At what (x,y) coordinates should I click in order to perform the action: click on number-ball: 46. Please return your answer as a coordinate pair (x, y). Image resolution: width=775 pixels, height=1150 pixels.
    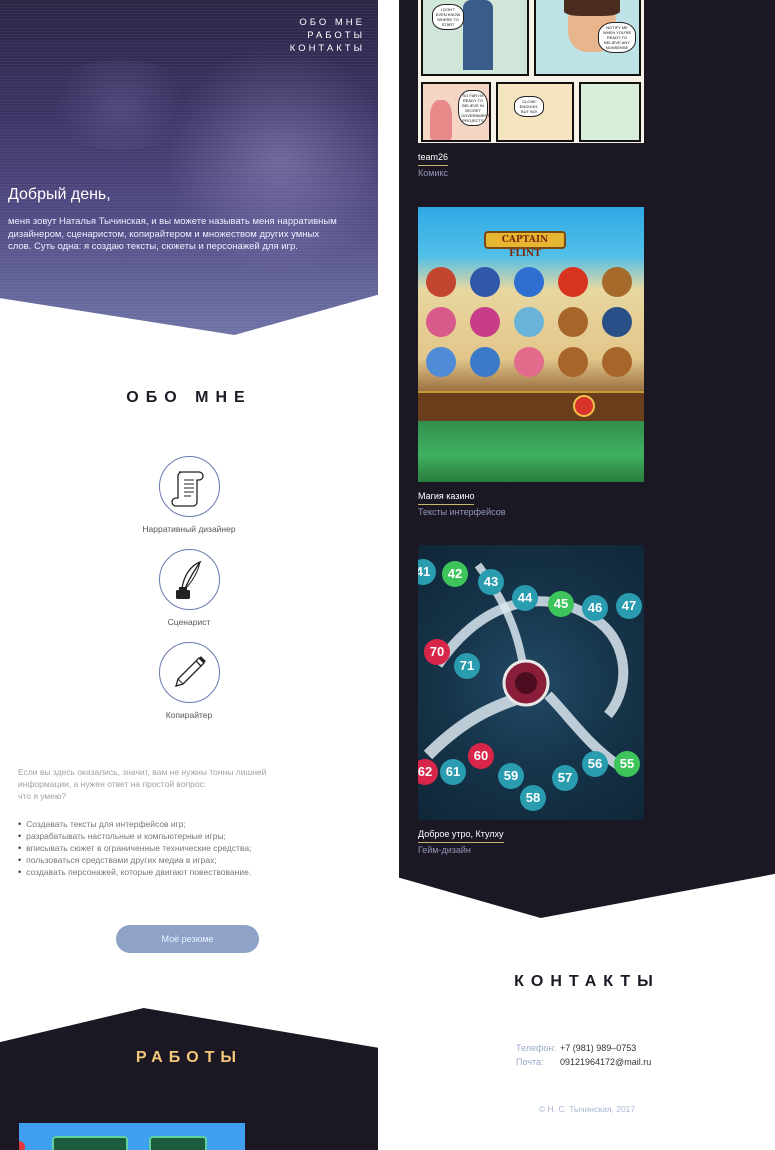
    Looking at the image, I should click on (595, 608).